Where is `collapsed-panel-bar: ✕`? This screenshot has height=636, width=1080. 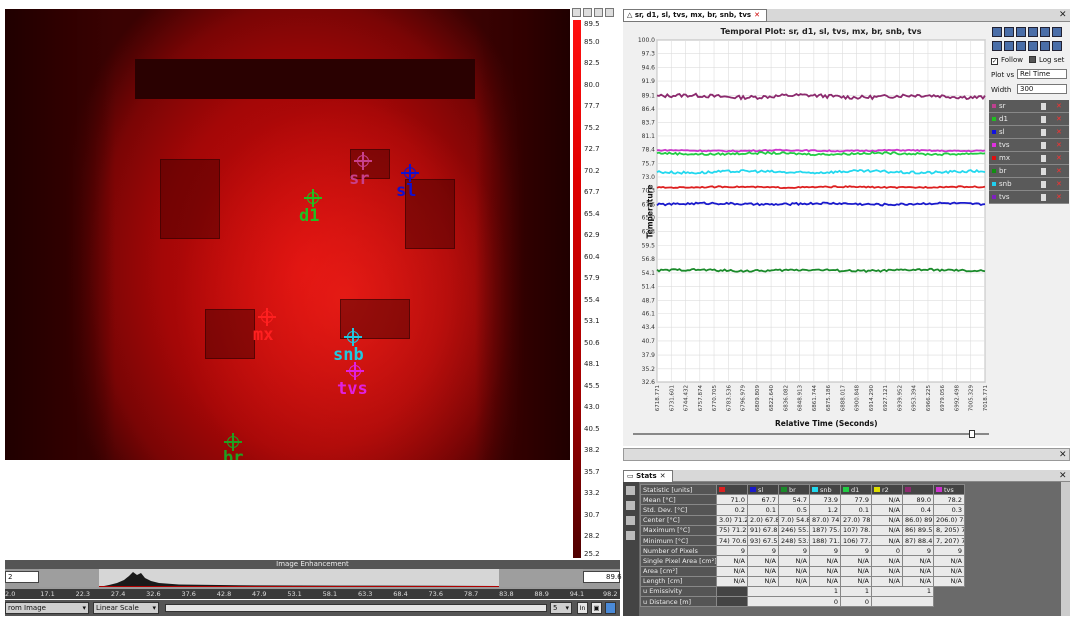
collapsed-panel-bar: ✕ is located at coordinates (846, 454).